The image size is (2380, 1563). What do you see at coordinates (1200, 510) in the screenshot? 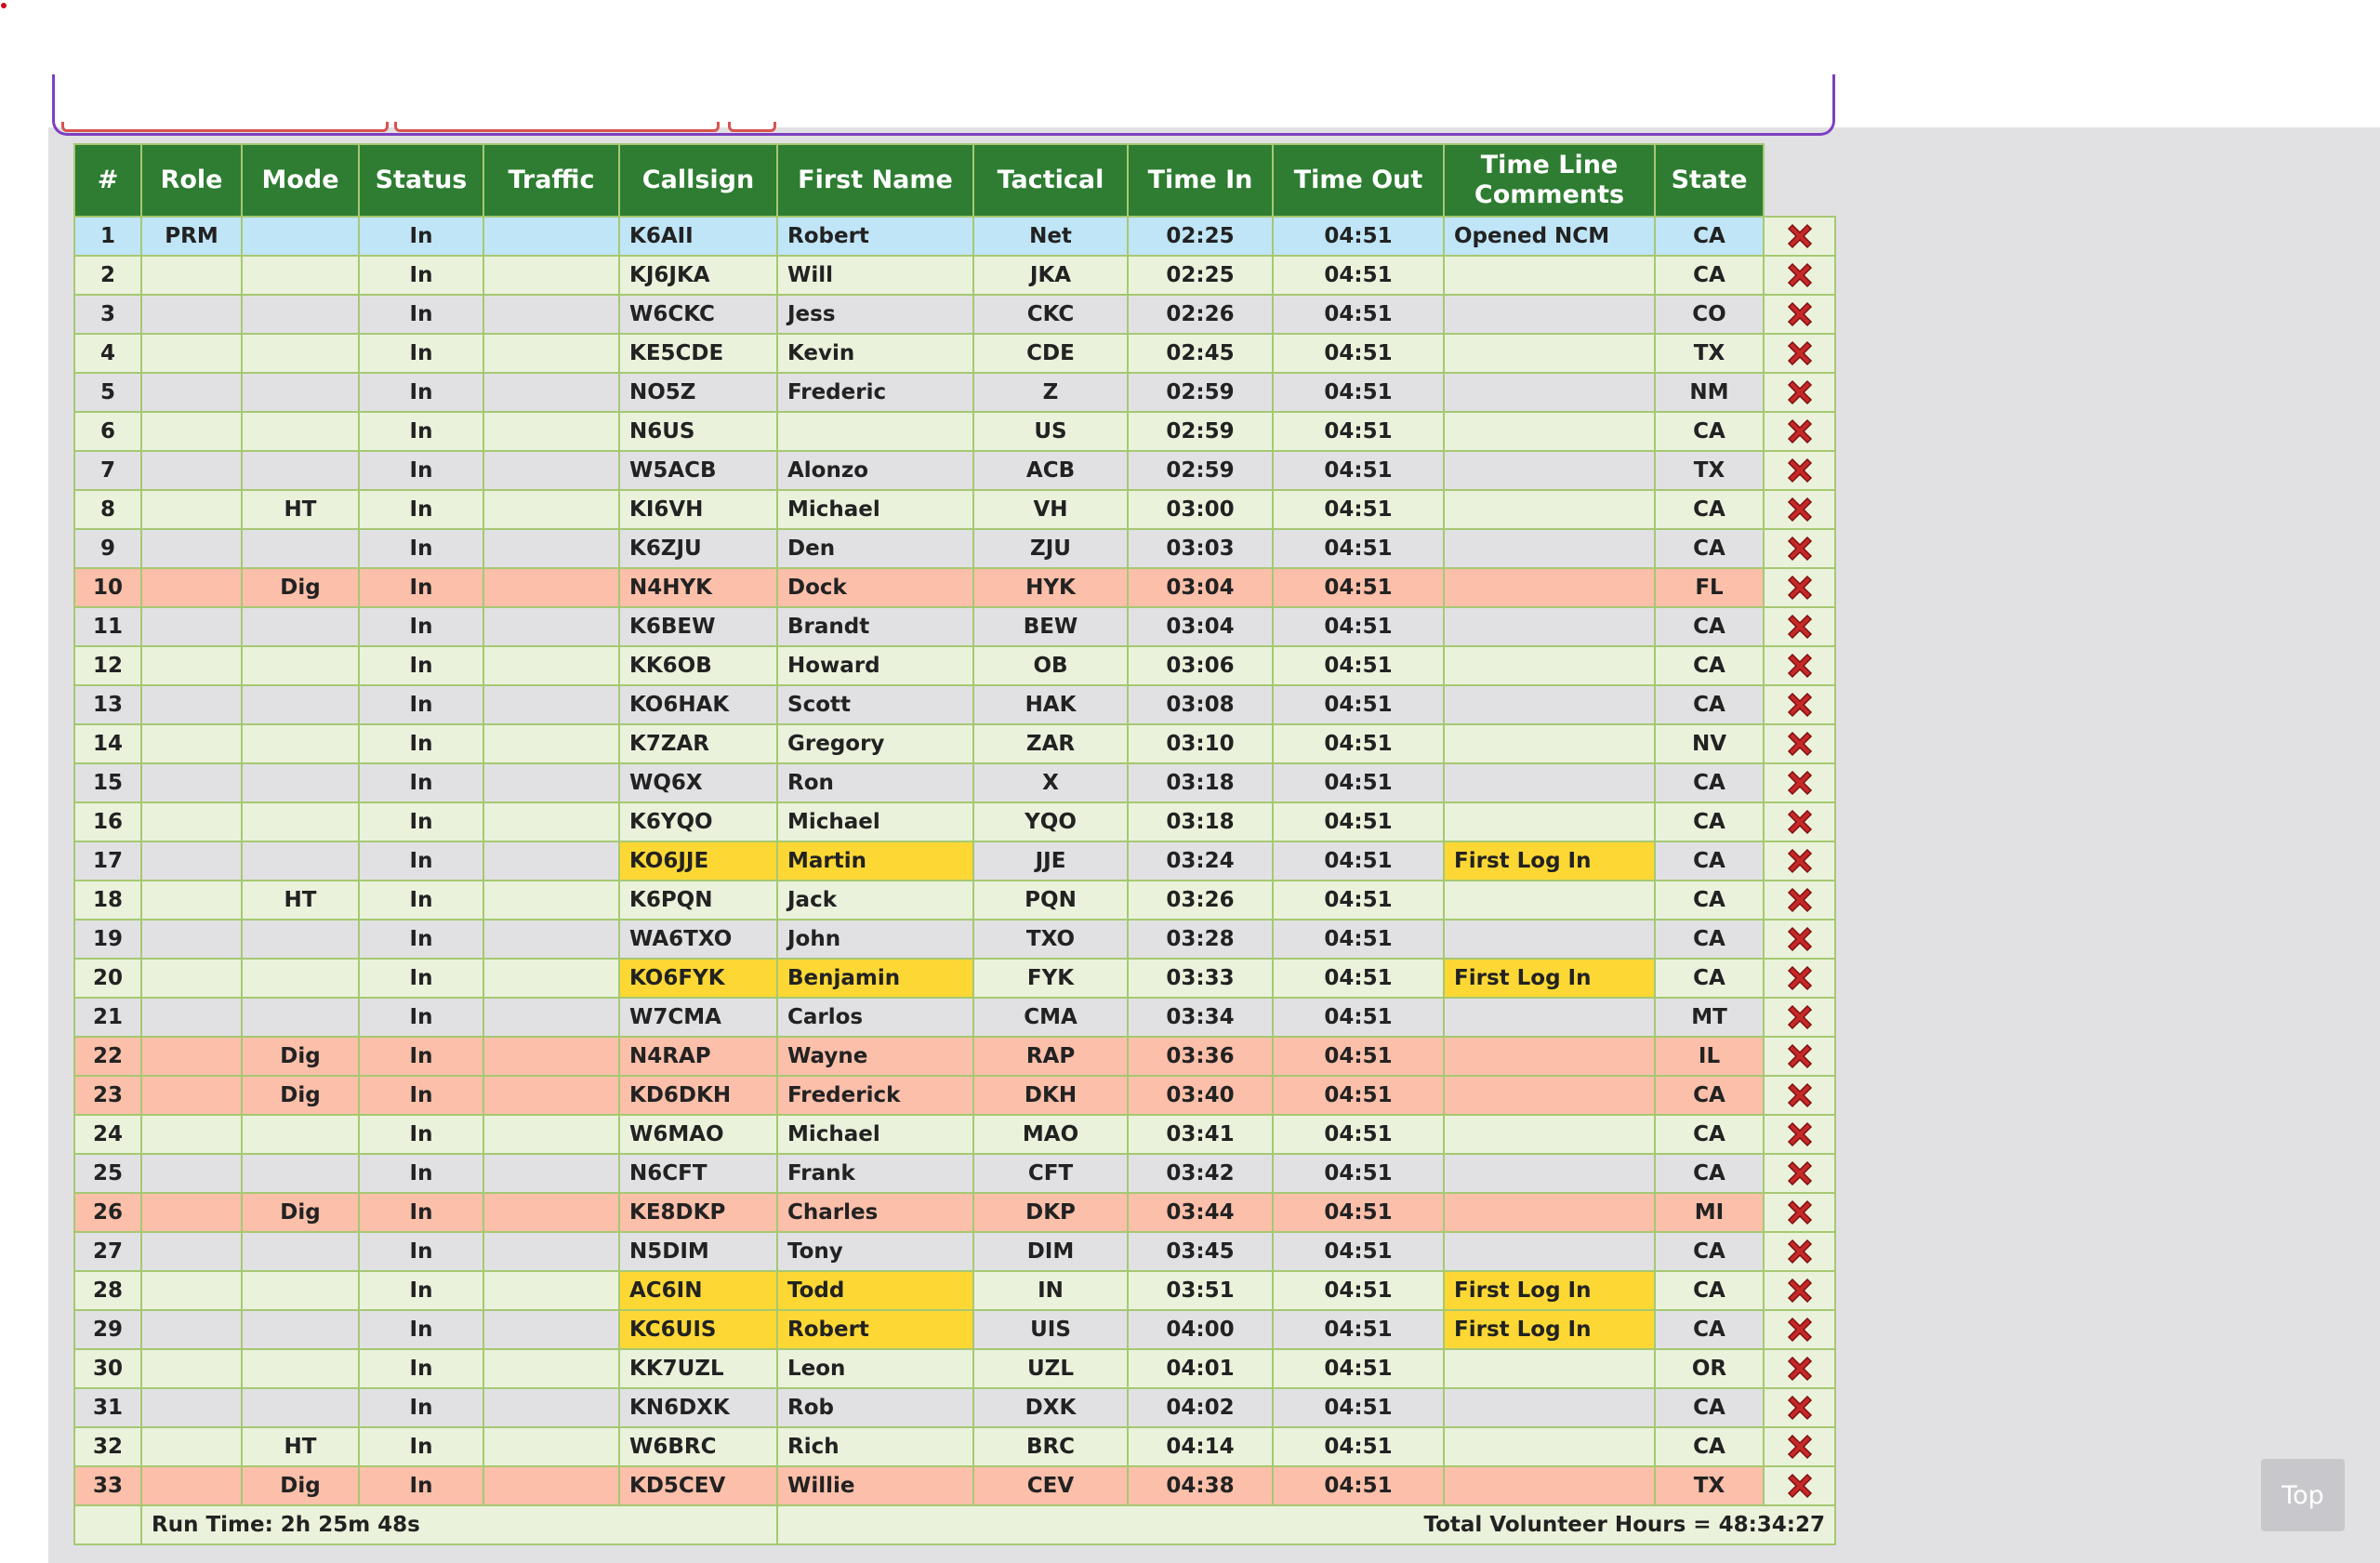
I see `cell-time-in: 03:00` at bounding box center [1200, 510].